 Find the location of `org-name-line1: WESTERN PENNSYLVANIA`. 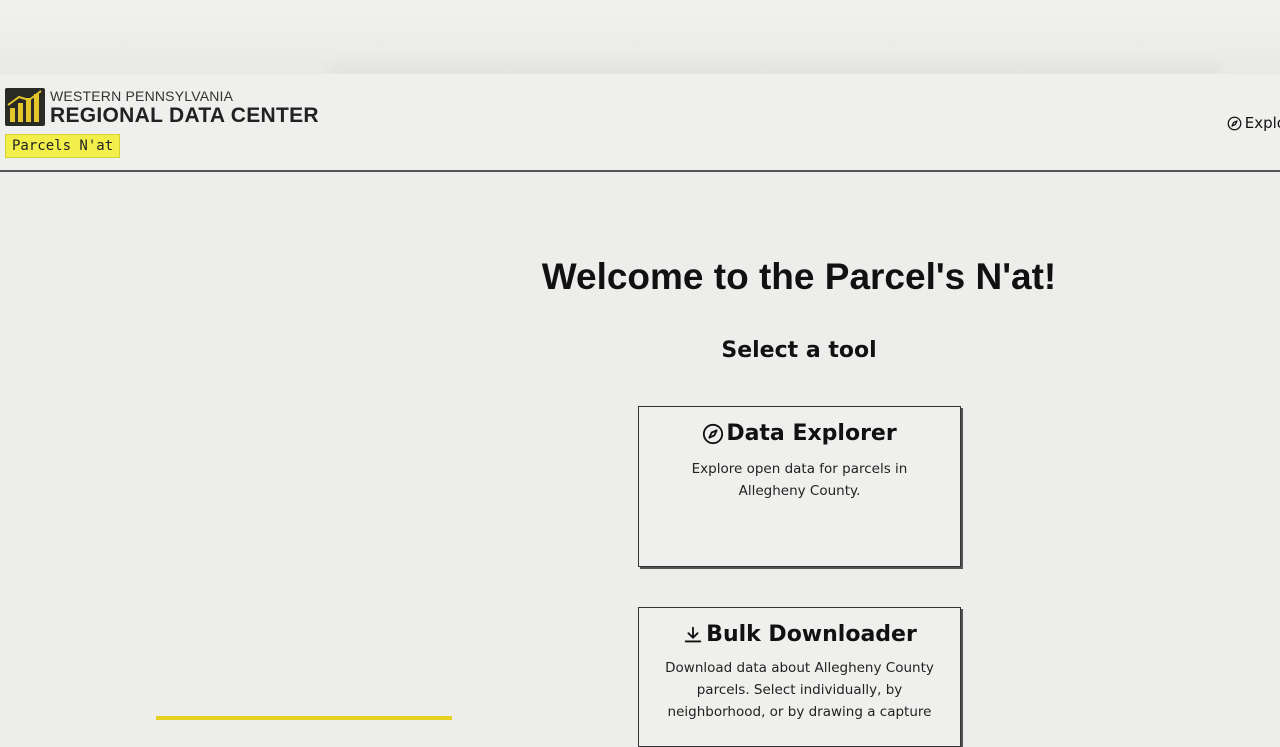

org-name-line1: WESTERN PENNSYLVANIA is located at coordinates (142, 96).